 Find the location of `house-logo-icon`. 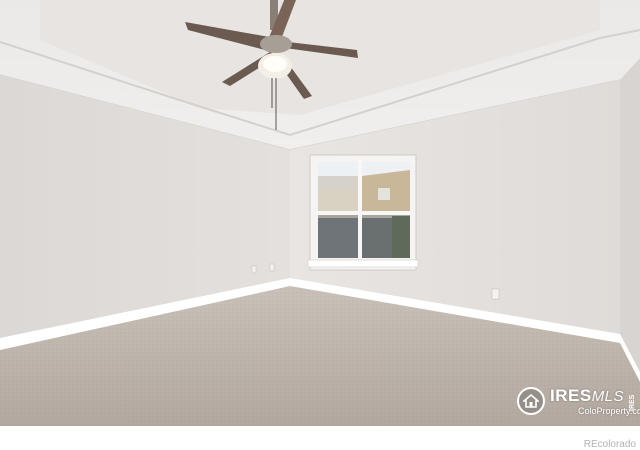

house-logo-icon is located at coordinates (531, 401).